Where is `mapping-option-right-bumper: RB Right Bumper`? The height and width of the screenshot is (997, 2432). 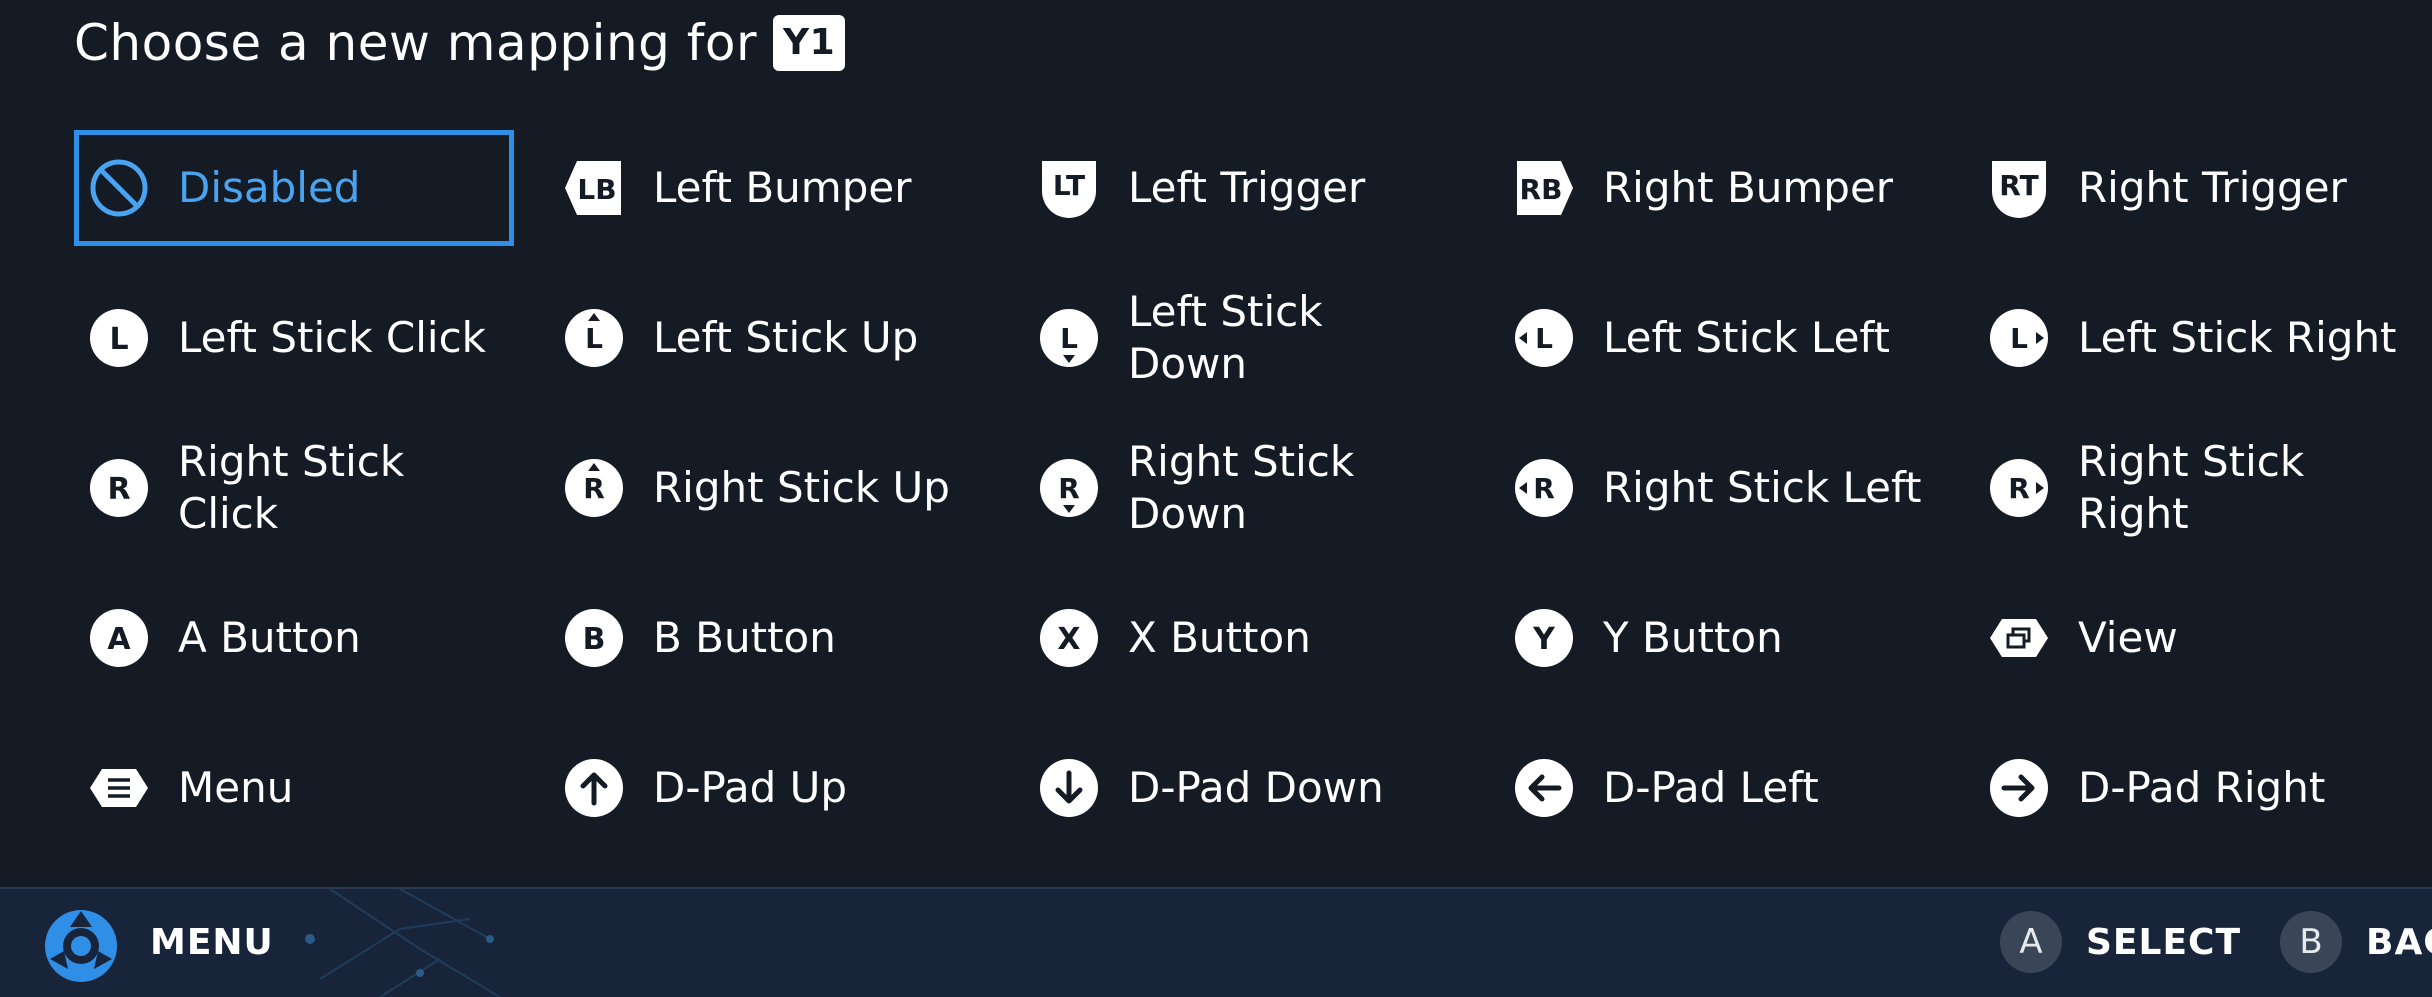
mapping-option-right-bumper: RB Right Bumper is located at coordinates (1719, 188).